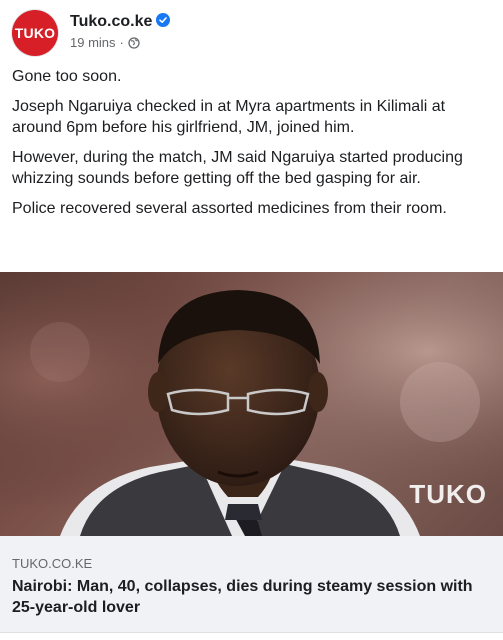 This screenshot has height=640, width=503. Describe the element at coordinates (163, 20) in the screenshot. I see `verified-badge-icon` at that location.